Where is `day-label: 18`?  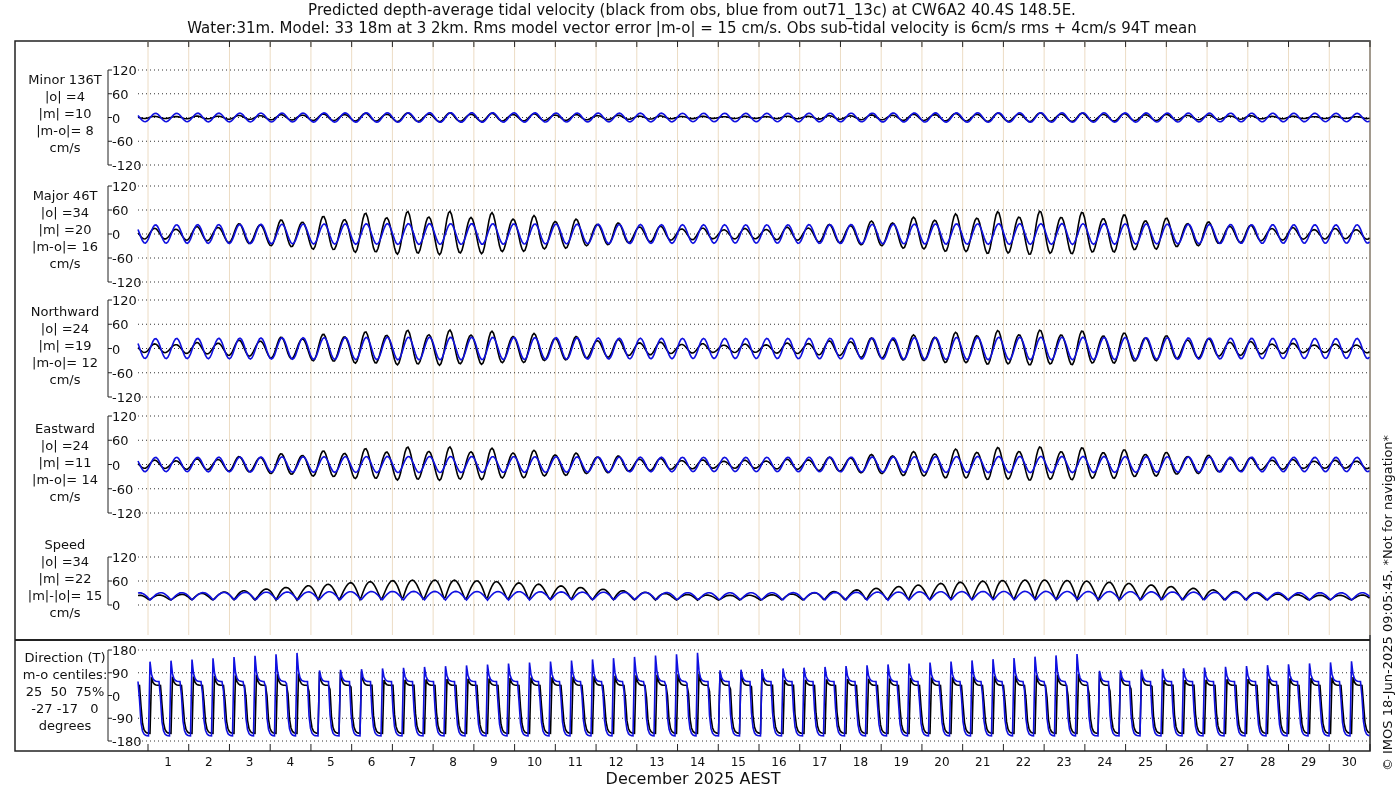 day-label: 18 is located at coordinates (860, 762).